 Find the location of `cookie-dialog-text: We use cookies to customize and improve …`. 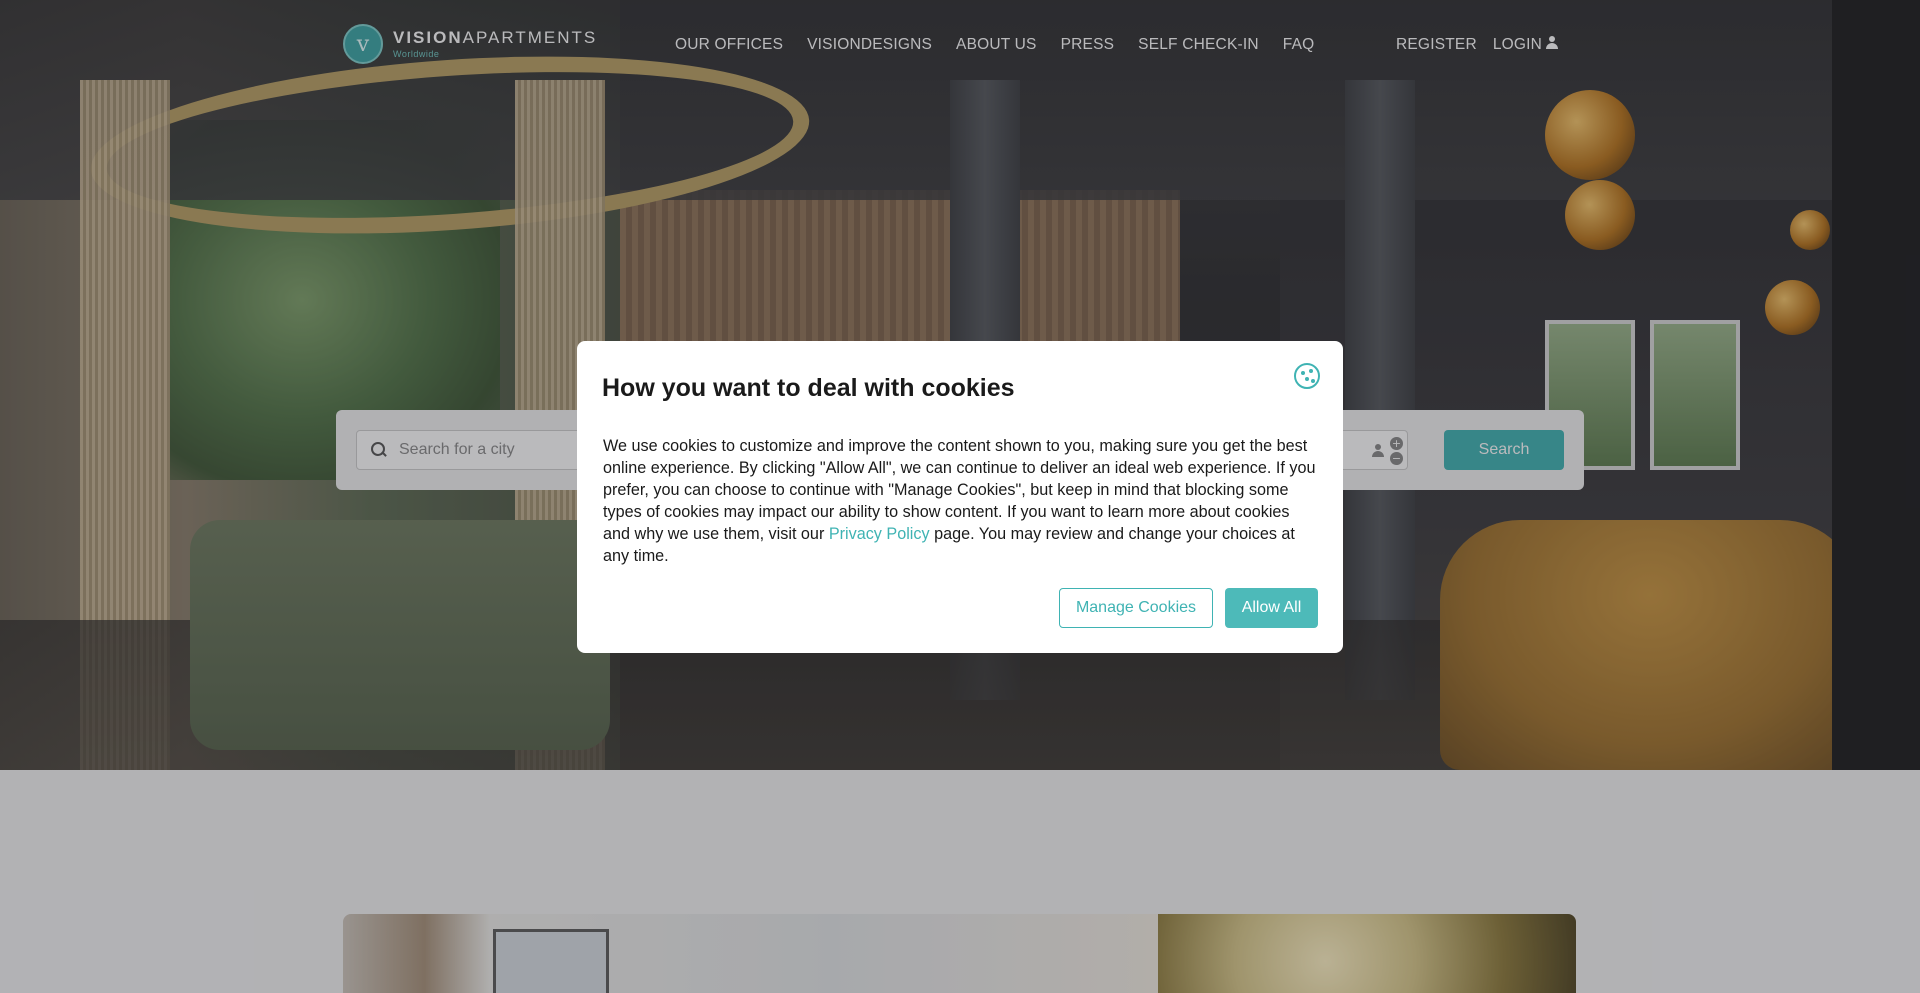

cookie-dialog-text: We use cookies to customize and improve … is located at coordinates (961, 501).